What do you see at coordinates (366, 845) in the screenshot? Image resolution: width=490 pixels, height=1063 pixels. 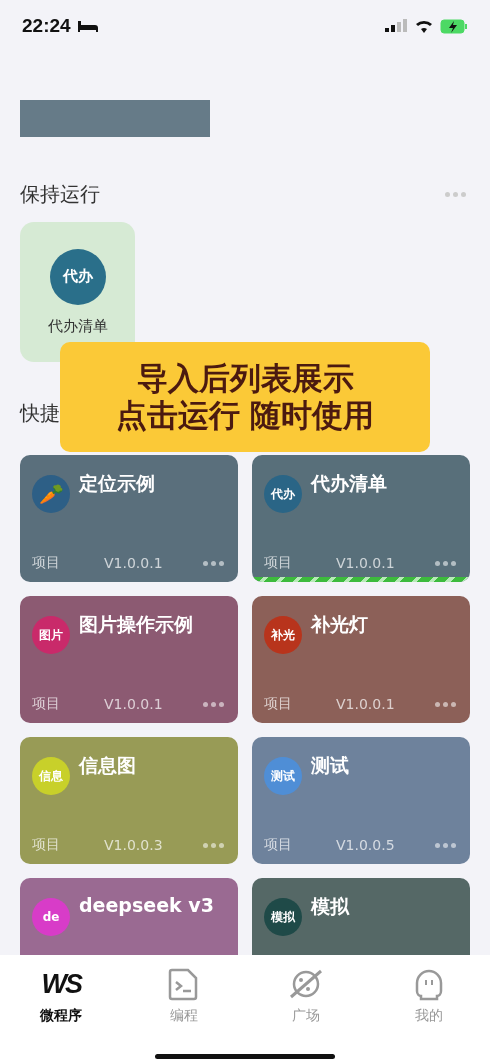 I see `app-version: V1.0.0.5` at bounding box center [366, 845].